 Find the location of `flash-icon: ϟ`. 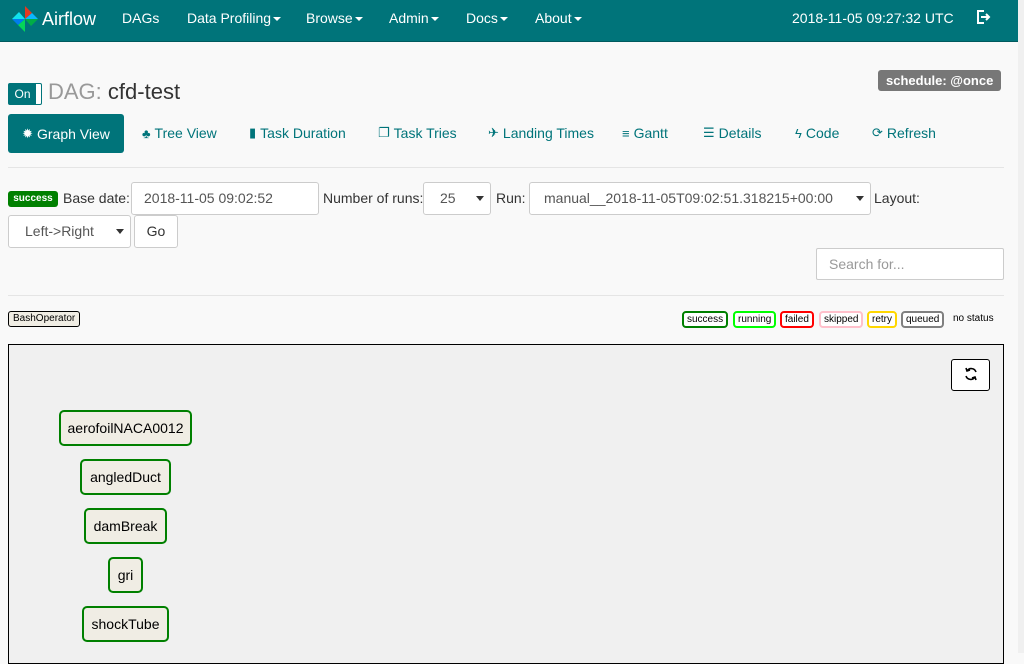

flash-icon: ϟ is located at coordinates (798, 133).